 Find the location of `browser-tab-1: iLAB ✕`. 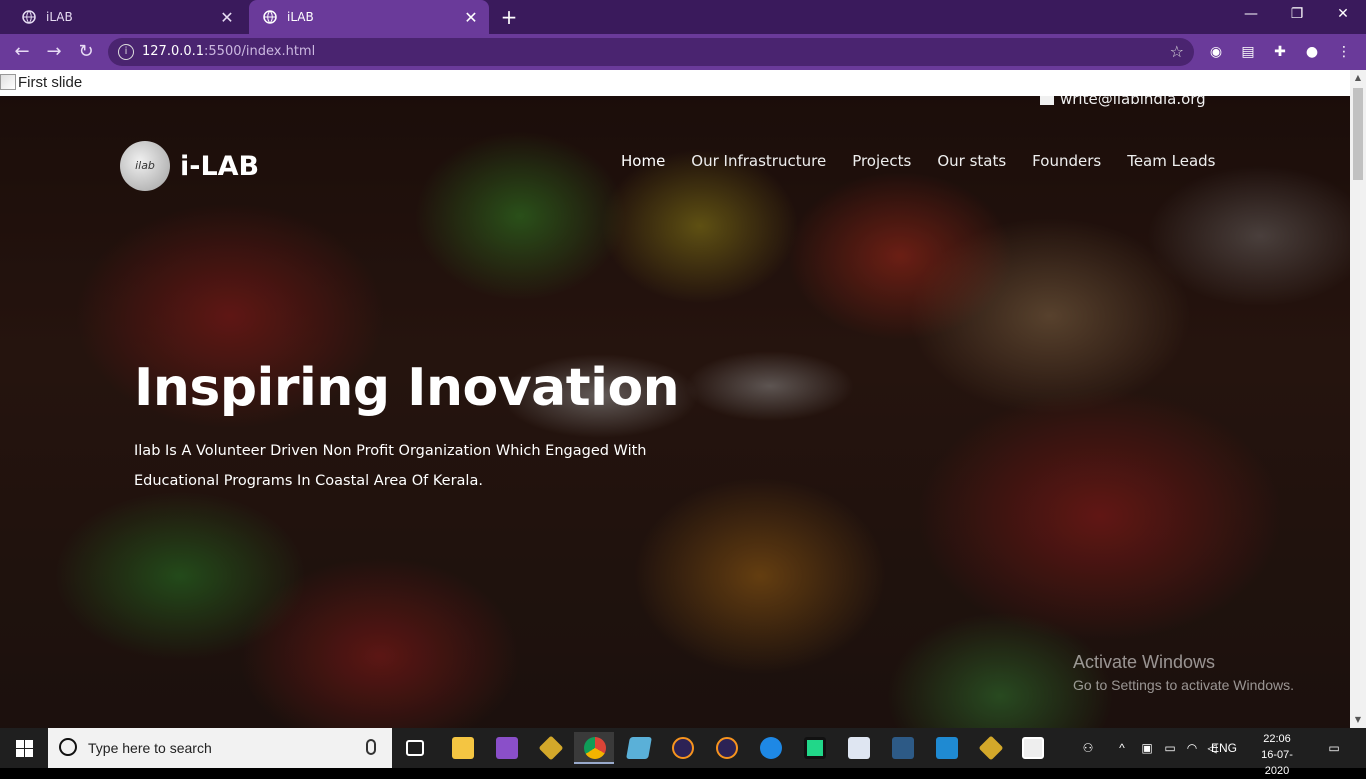

browser-tab-1: iLAB ✕ is located at coordinates (126, 17).